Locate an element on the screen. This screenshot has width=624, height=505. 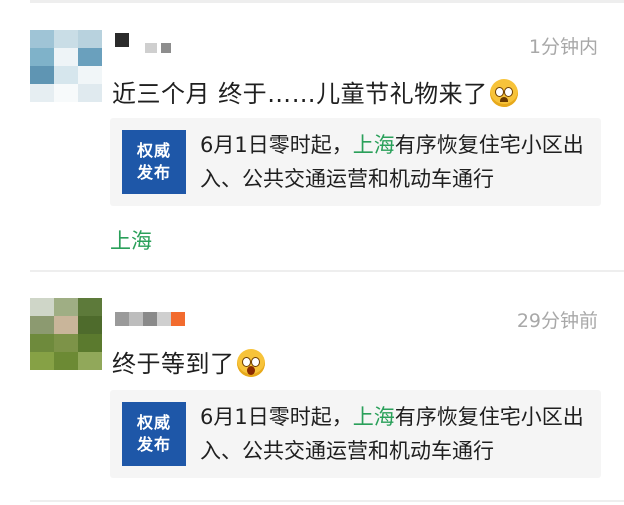
post-timestamp: 29分钟前 is located at coordinates (557, 321).